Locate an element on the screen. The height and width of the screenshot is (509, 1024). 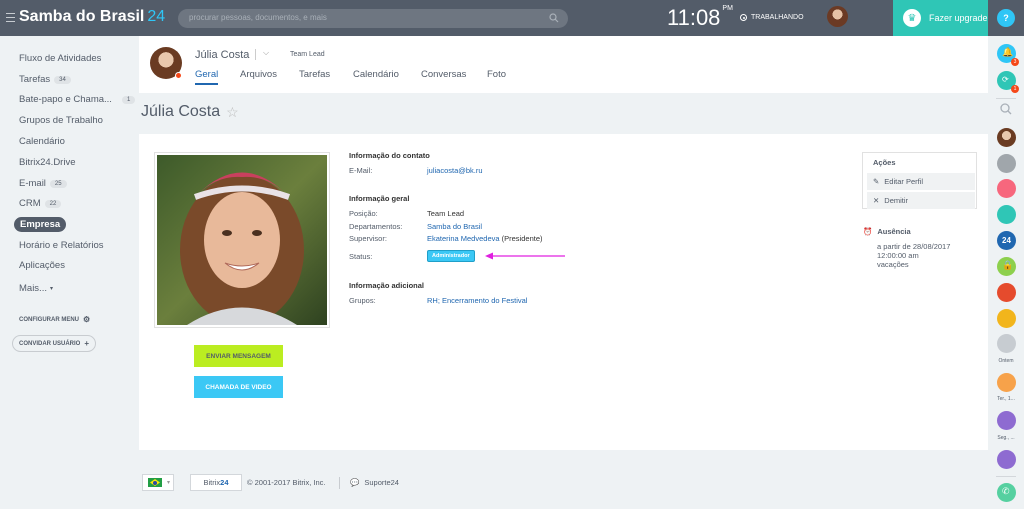
status-label: Status: is located at coordinates (361, 256).